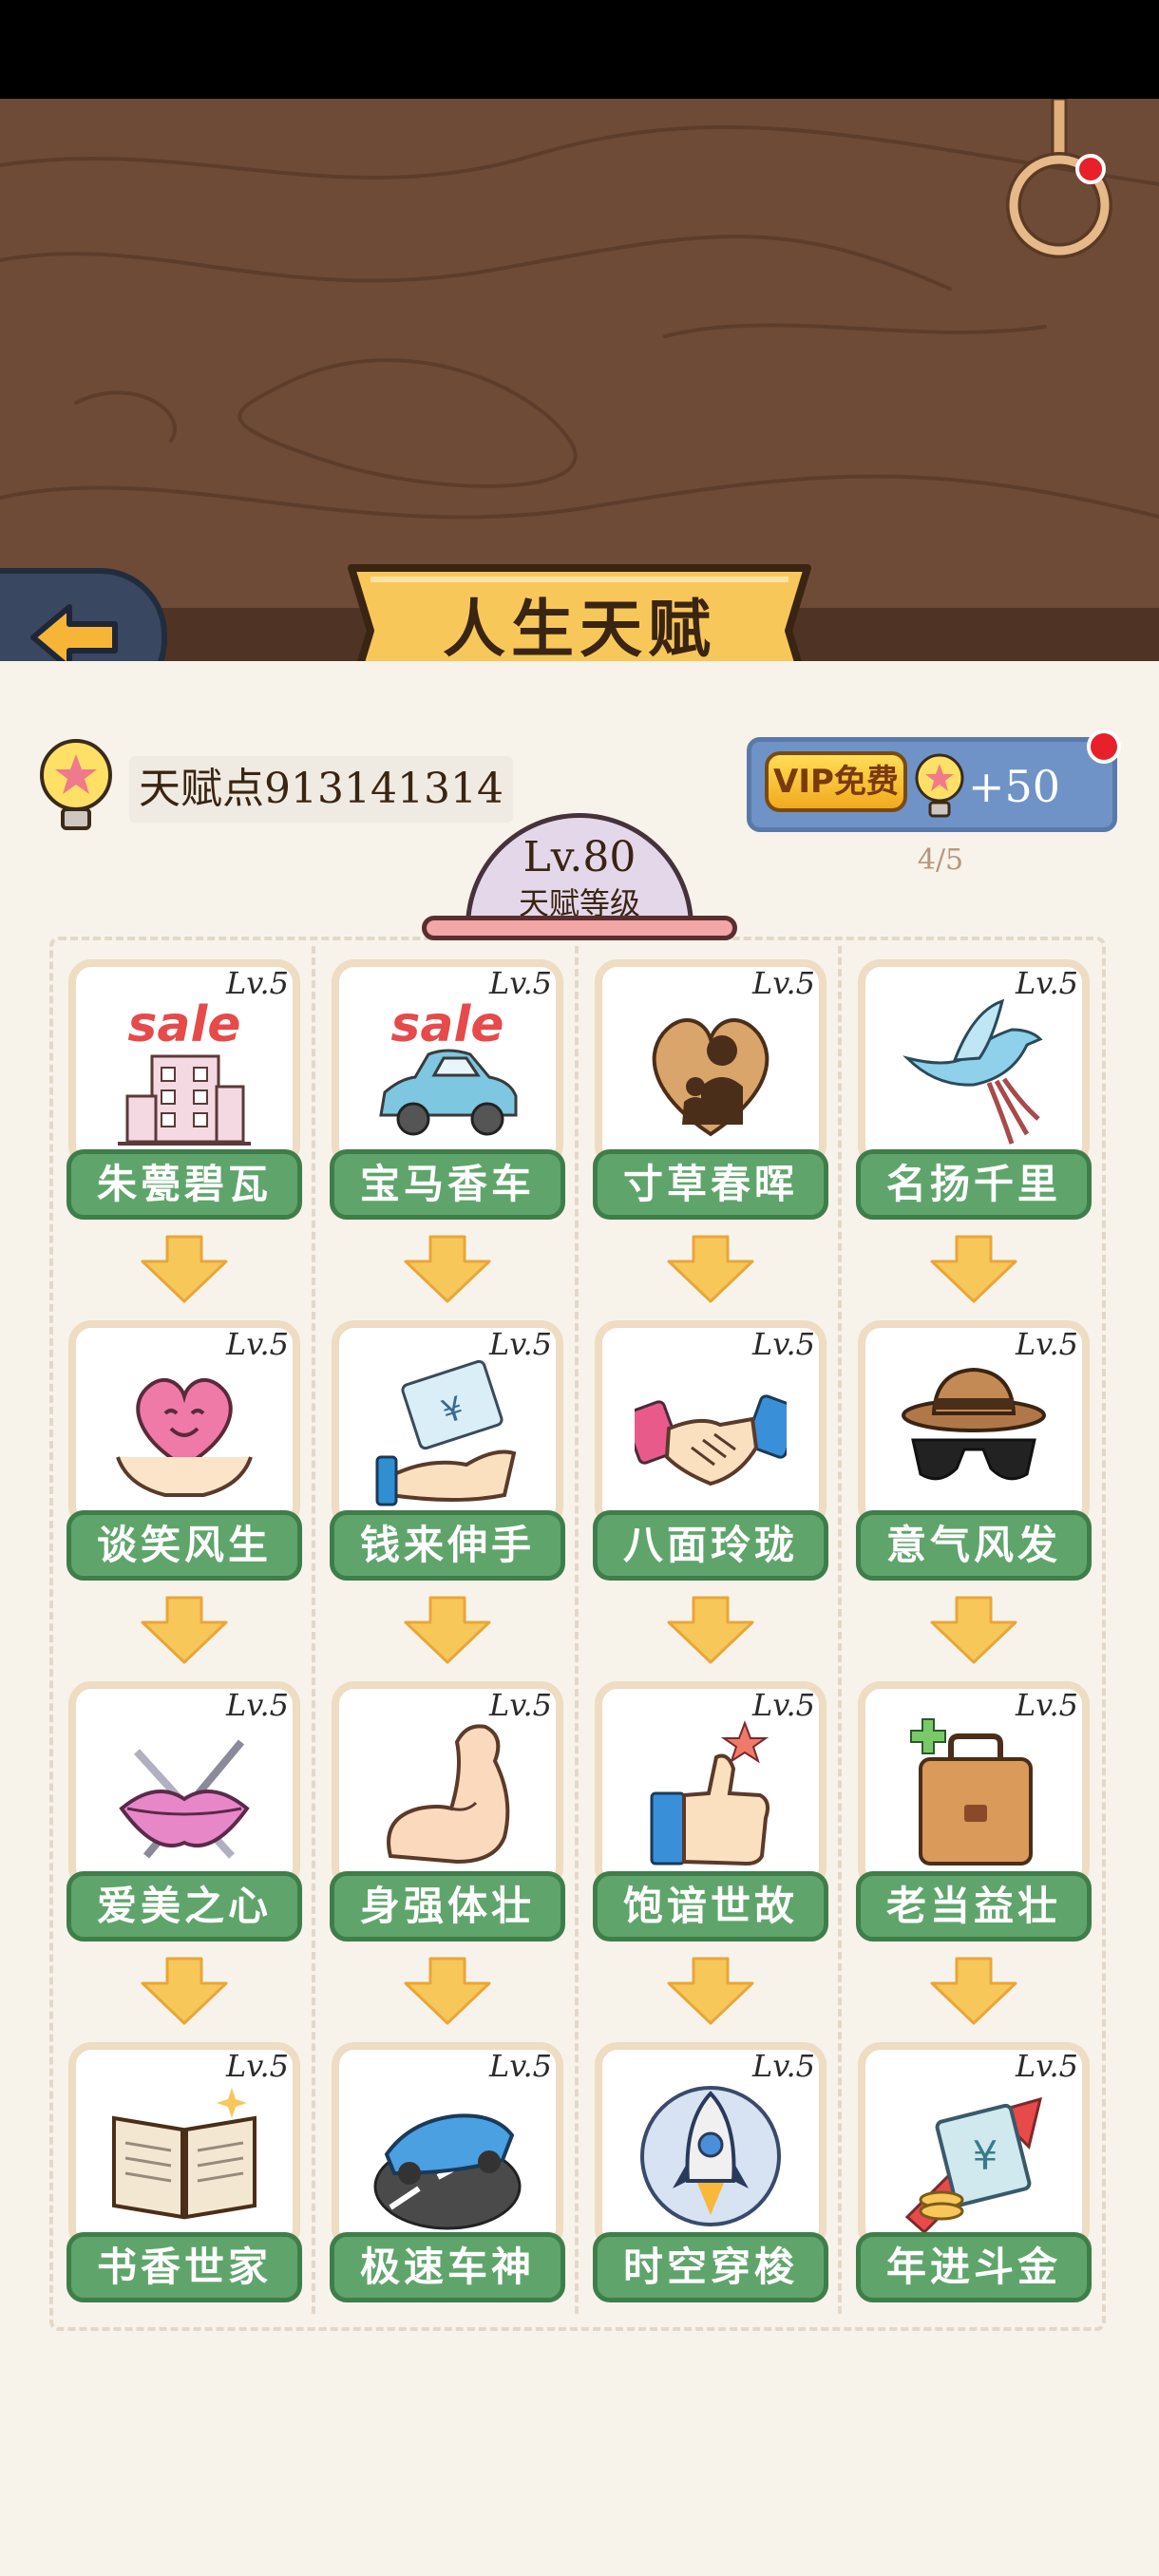  Describe the element at coordinates (1104, 746) in the screenshot. I see `notification-dot` at that location.